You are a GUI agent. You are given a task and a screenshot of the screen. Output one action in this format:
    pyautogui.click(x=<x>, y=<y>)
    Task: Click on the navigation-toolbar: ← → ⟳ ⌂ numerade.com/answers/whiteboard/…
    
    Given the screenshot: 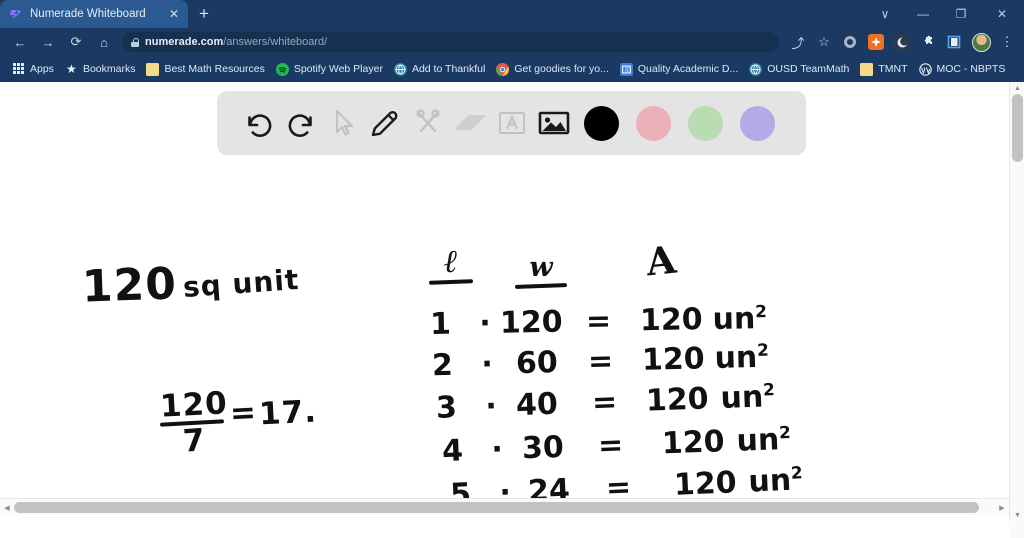 What is the action you would take?
    pyautogui.click(x=512, y=42)
    